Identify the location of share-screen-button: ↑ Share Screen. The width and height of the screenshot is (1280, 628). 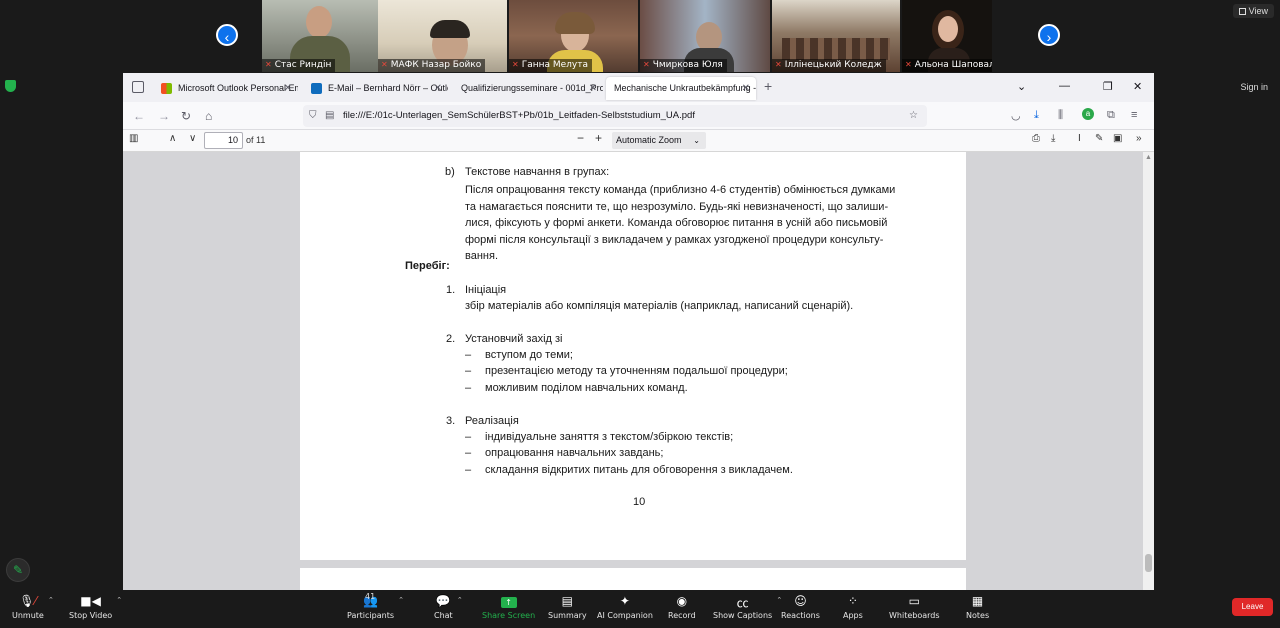
(508, 607).